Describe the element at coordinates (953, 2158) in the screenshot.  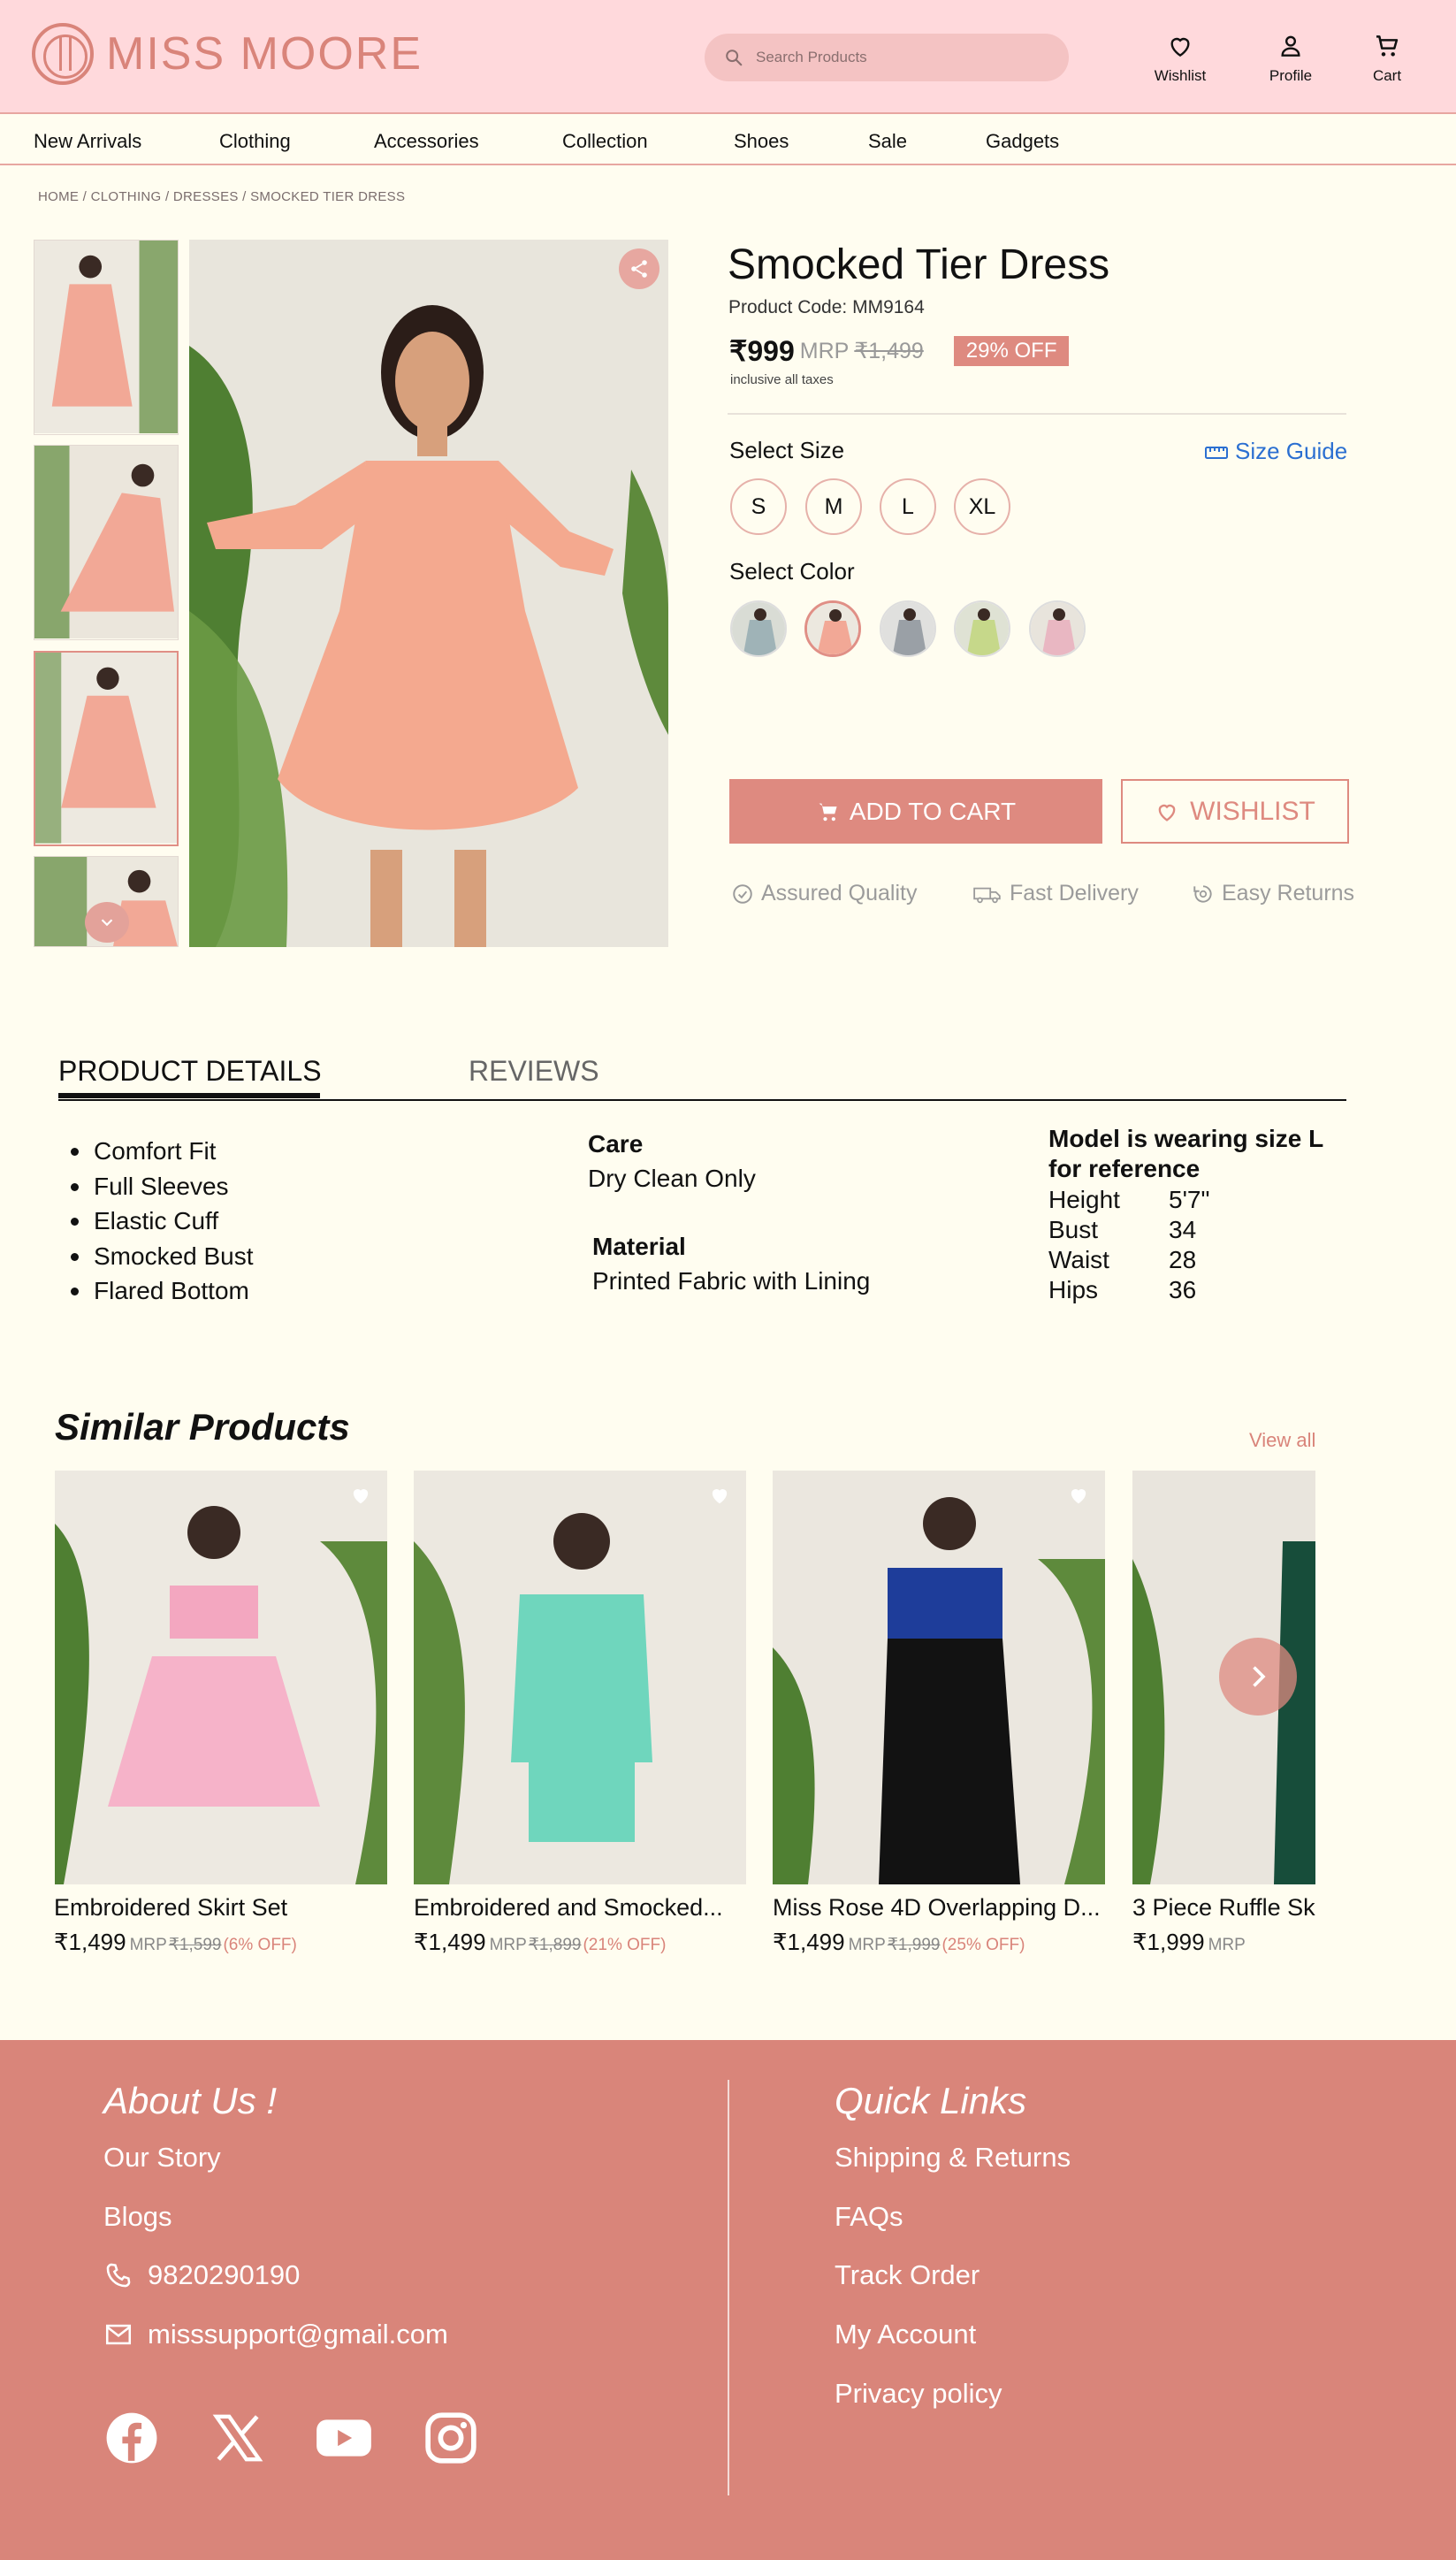
I see `footer-link-shipping: Shipping & Returns` at that location.